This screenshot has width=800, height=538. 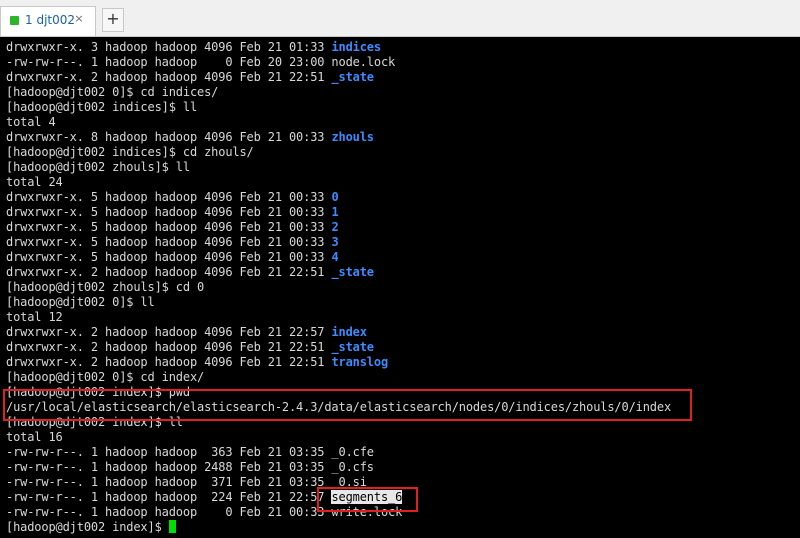 I want to click on tab-bar: 1 djt002 × +, so click(x=400, y=18).